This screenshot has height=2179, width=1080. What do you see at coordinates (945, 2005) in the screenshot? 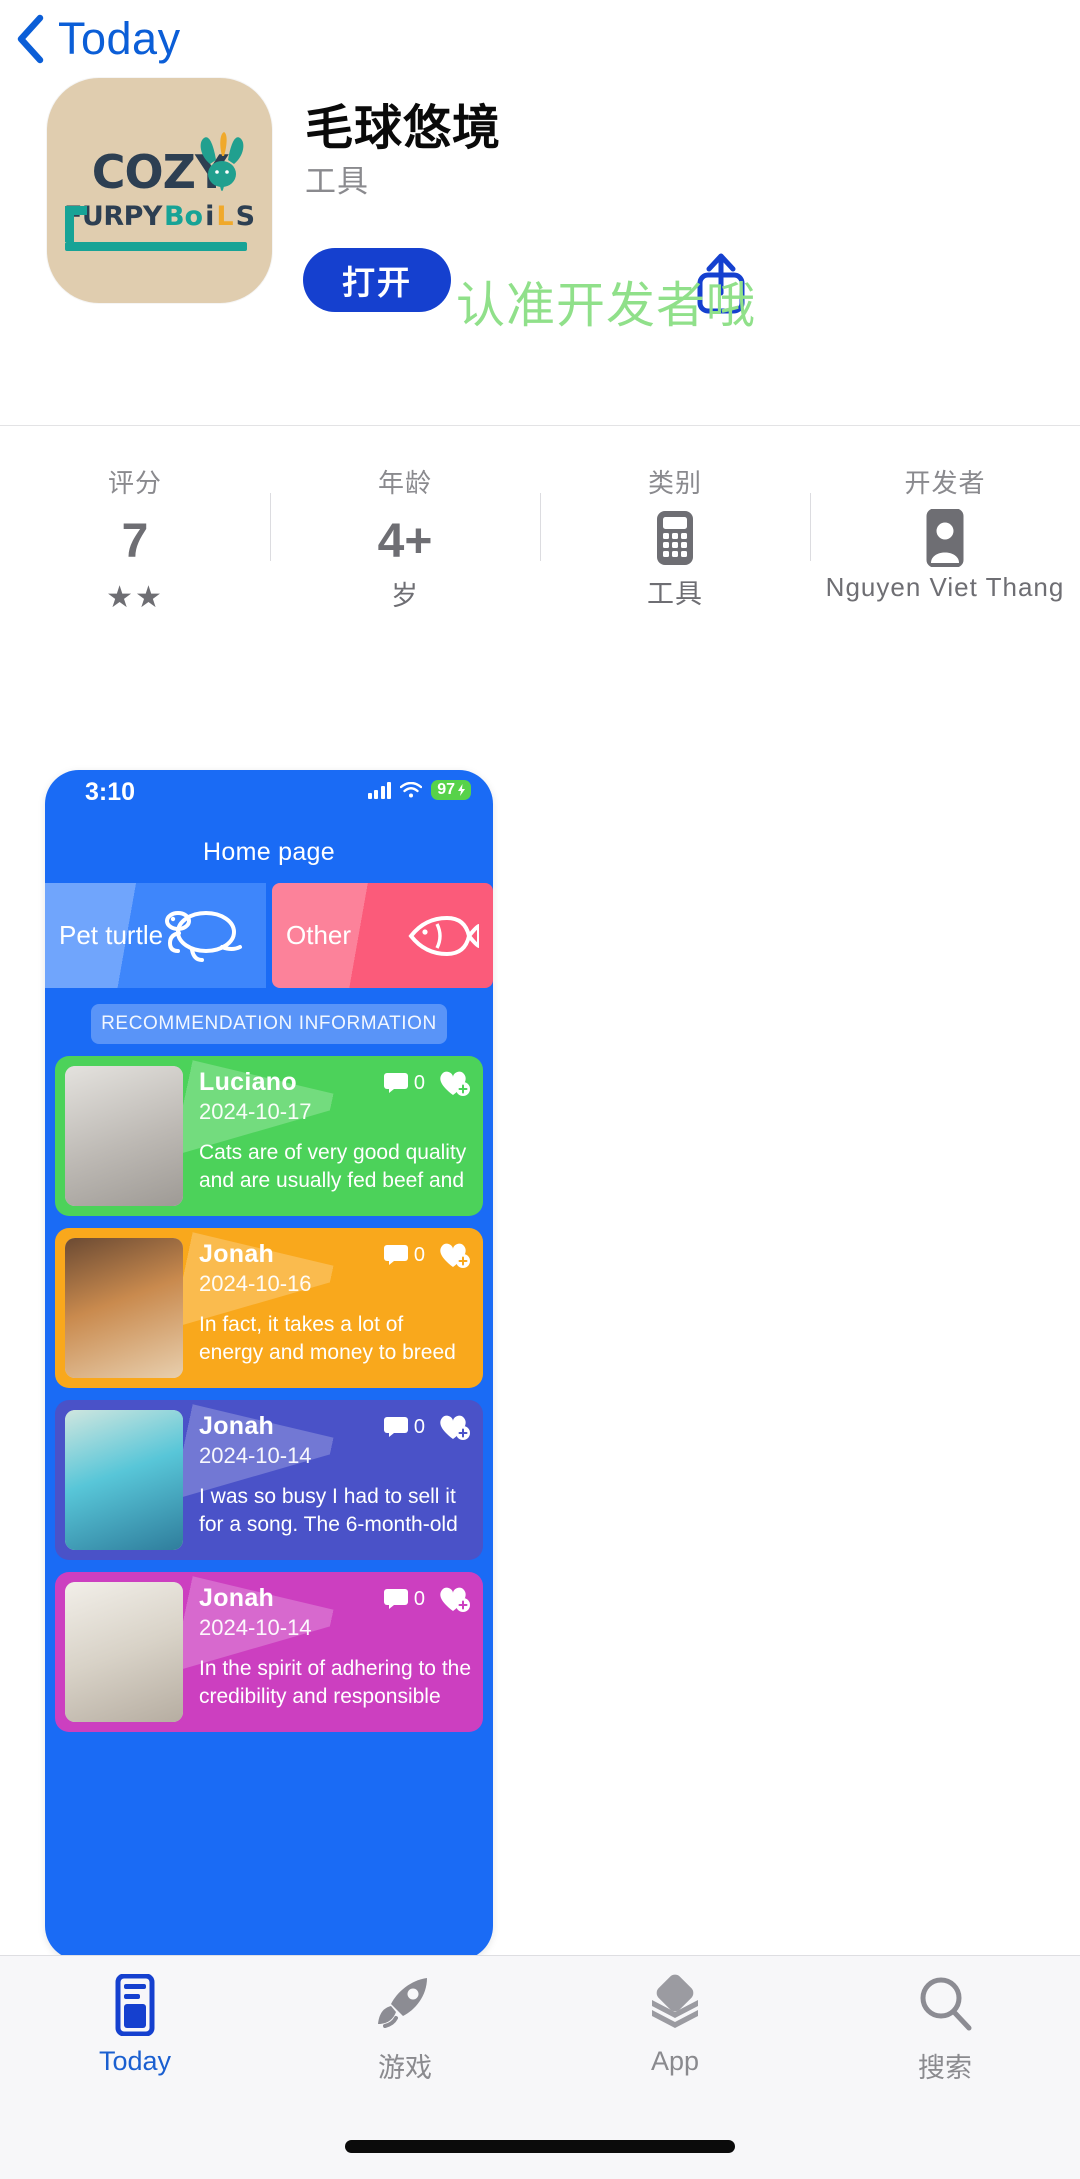
I see `search-icon` at bounding box center [945, 2005].